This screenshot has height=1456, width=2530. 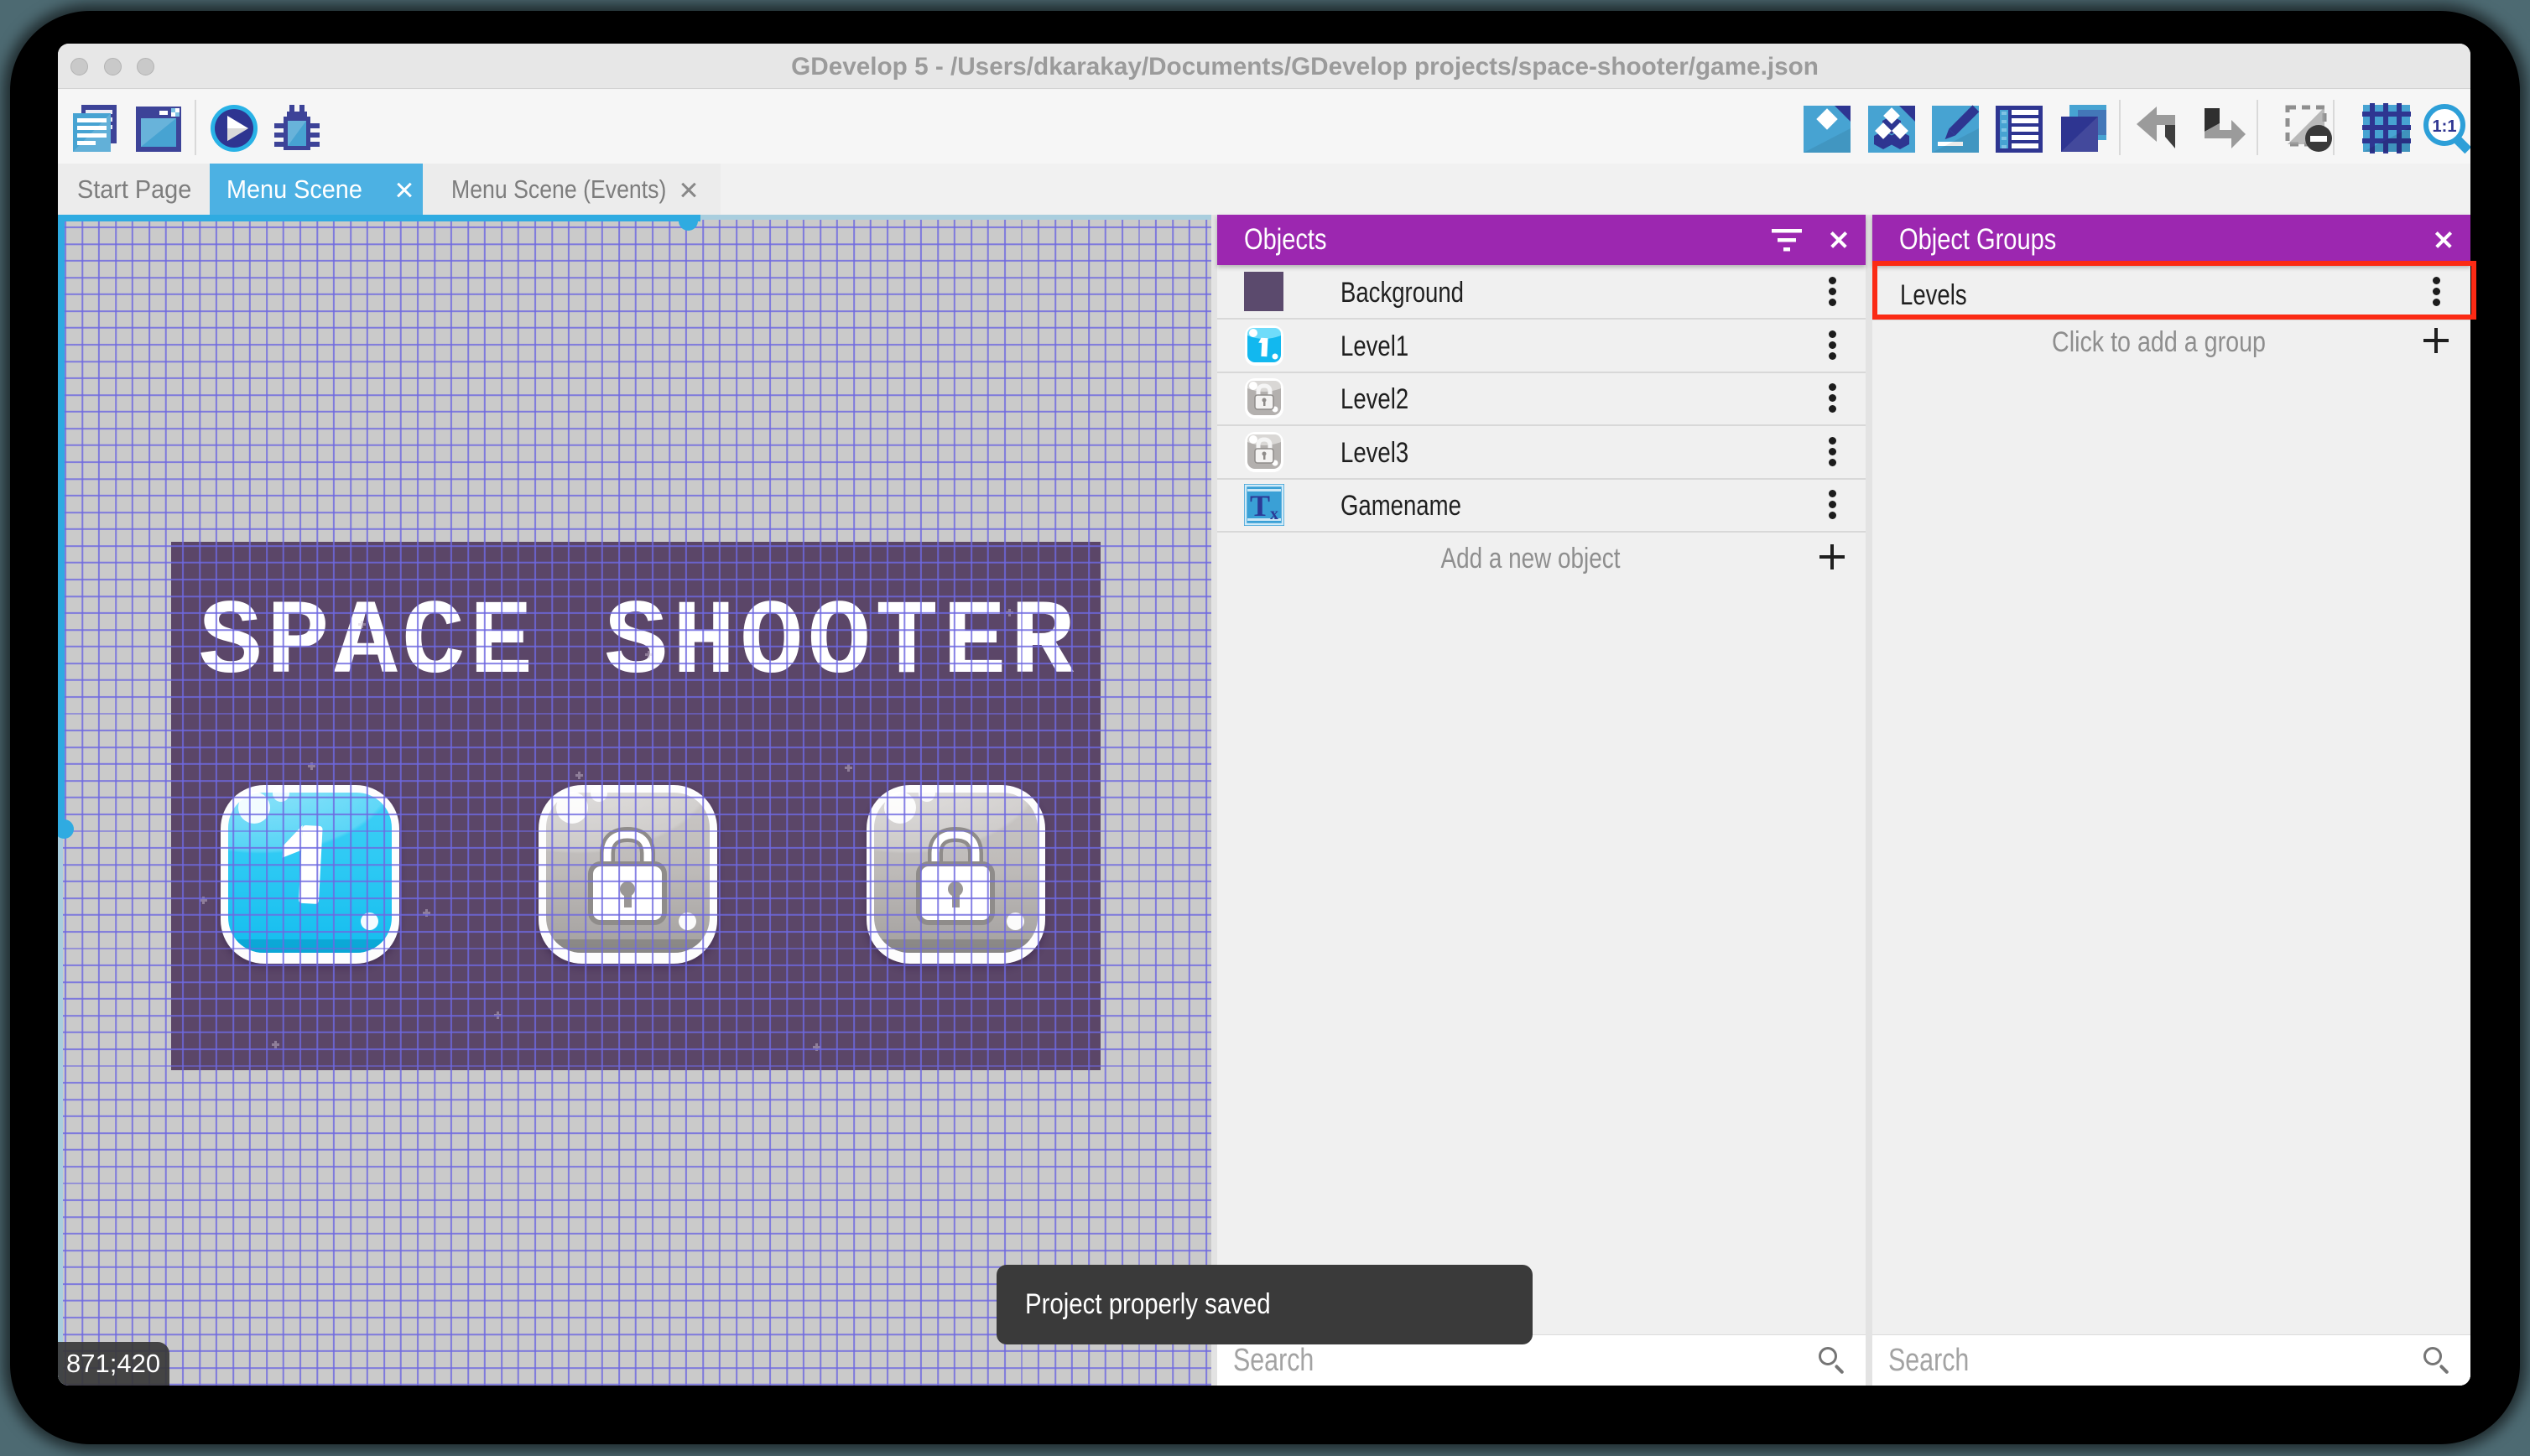 What do you see at coordinates (1274, 514) in the screenshot?
I see `svg-text: x` at bounding box center [1274, 514].